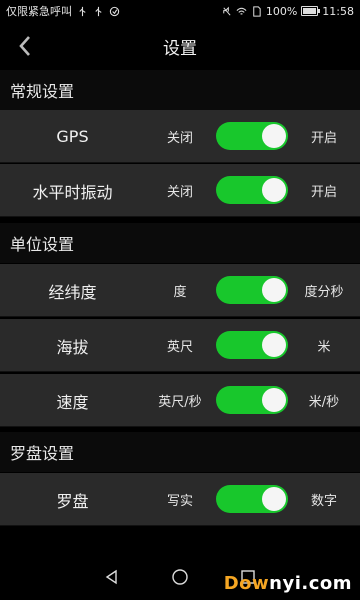 This screenshot has width=360, height=600. What do you see at coordinates (252, 190) in the screenshot?
I see `vibration-toggle` at bounding box center [252, 190].